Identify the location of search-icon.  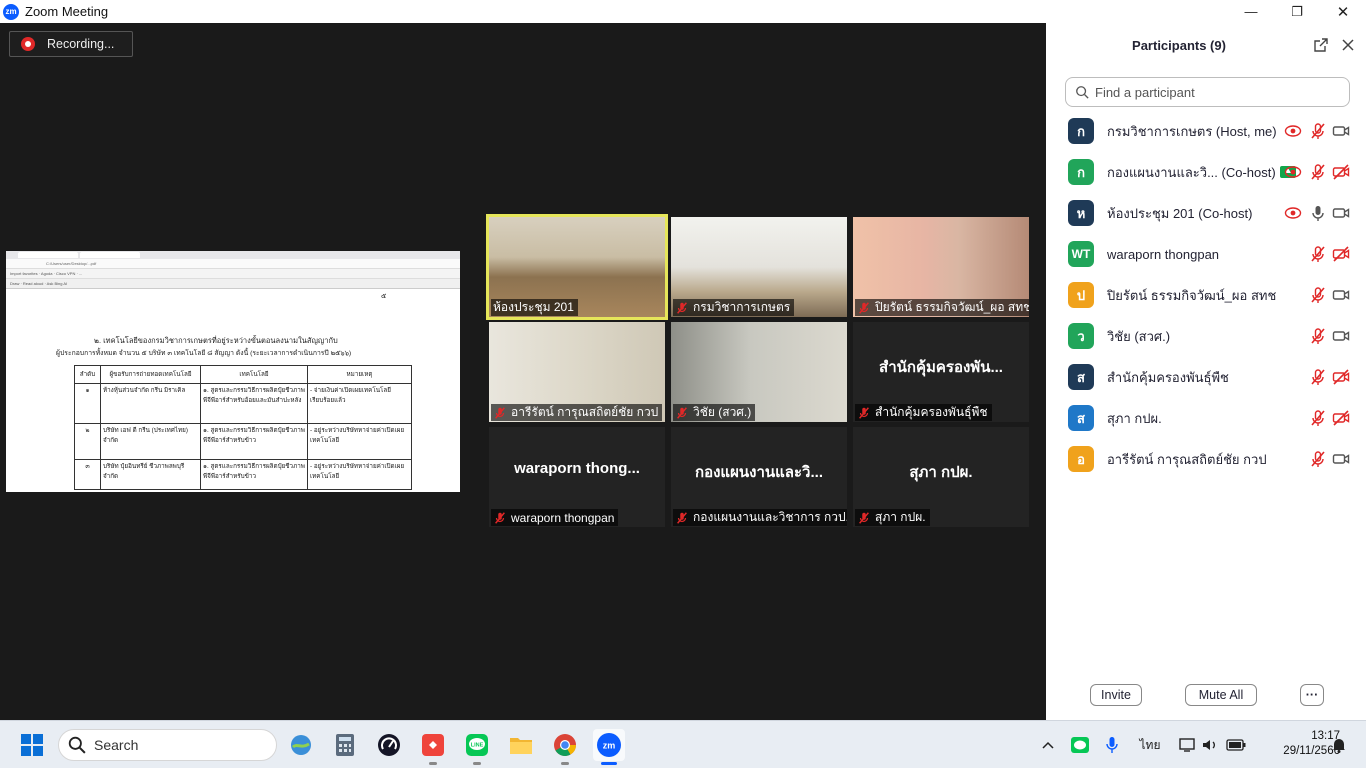
(1082, 92).